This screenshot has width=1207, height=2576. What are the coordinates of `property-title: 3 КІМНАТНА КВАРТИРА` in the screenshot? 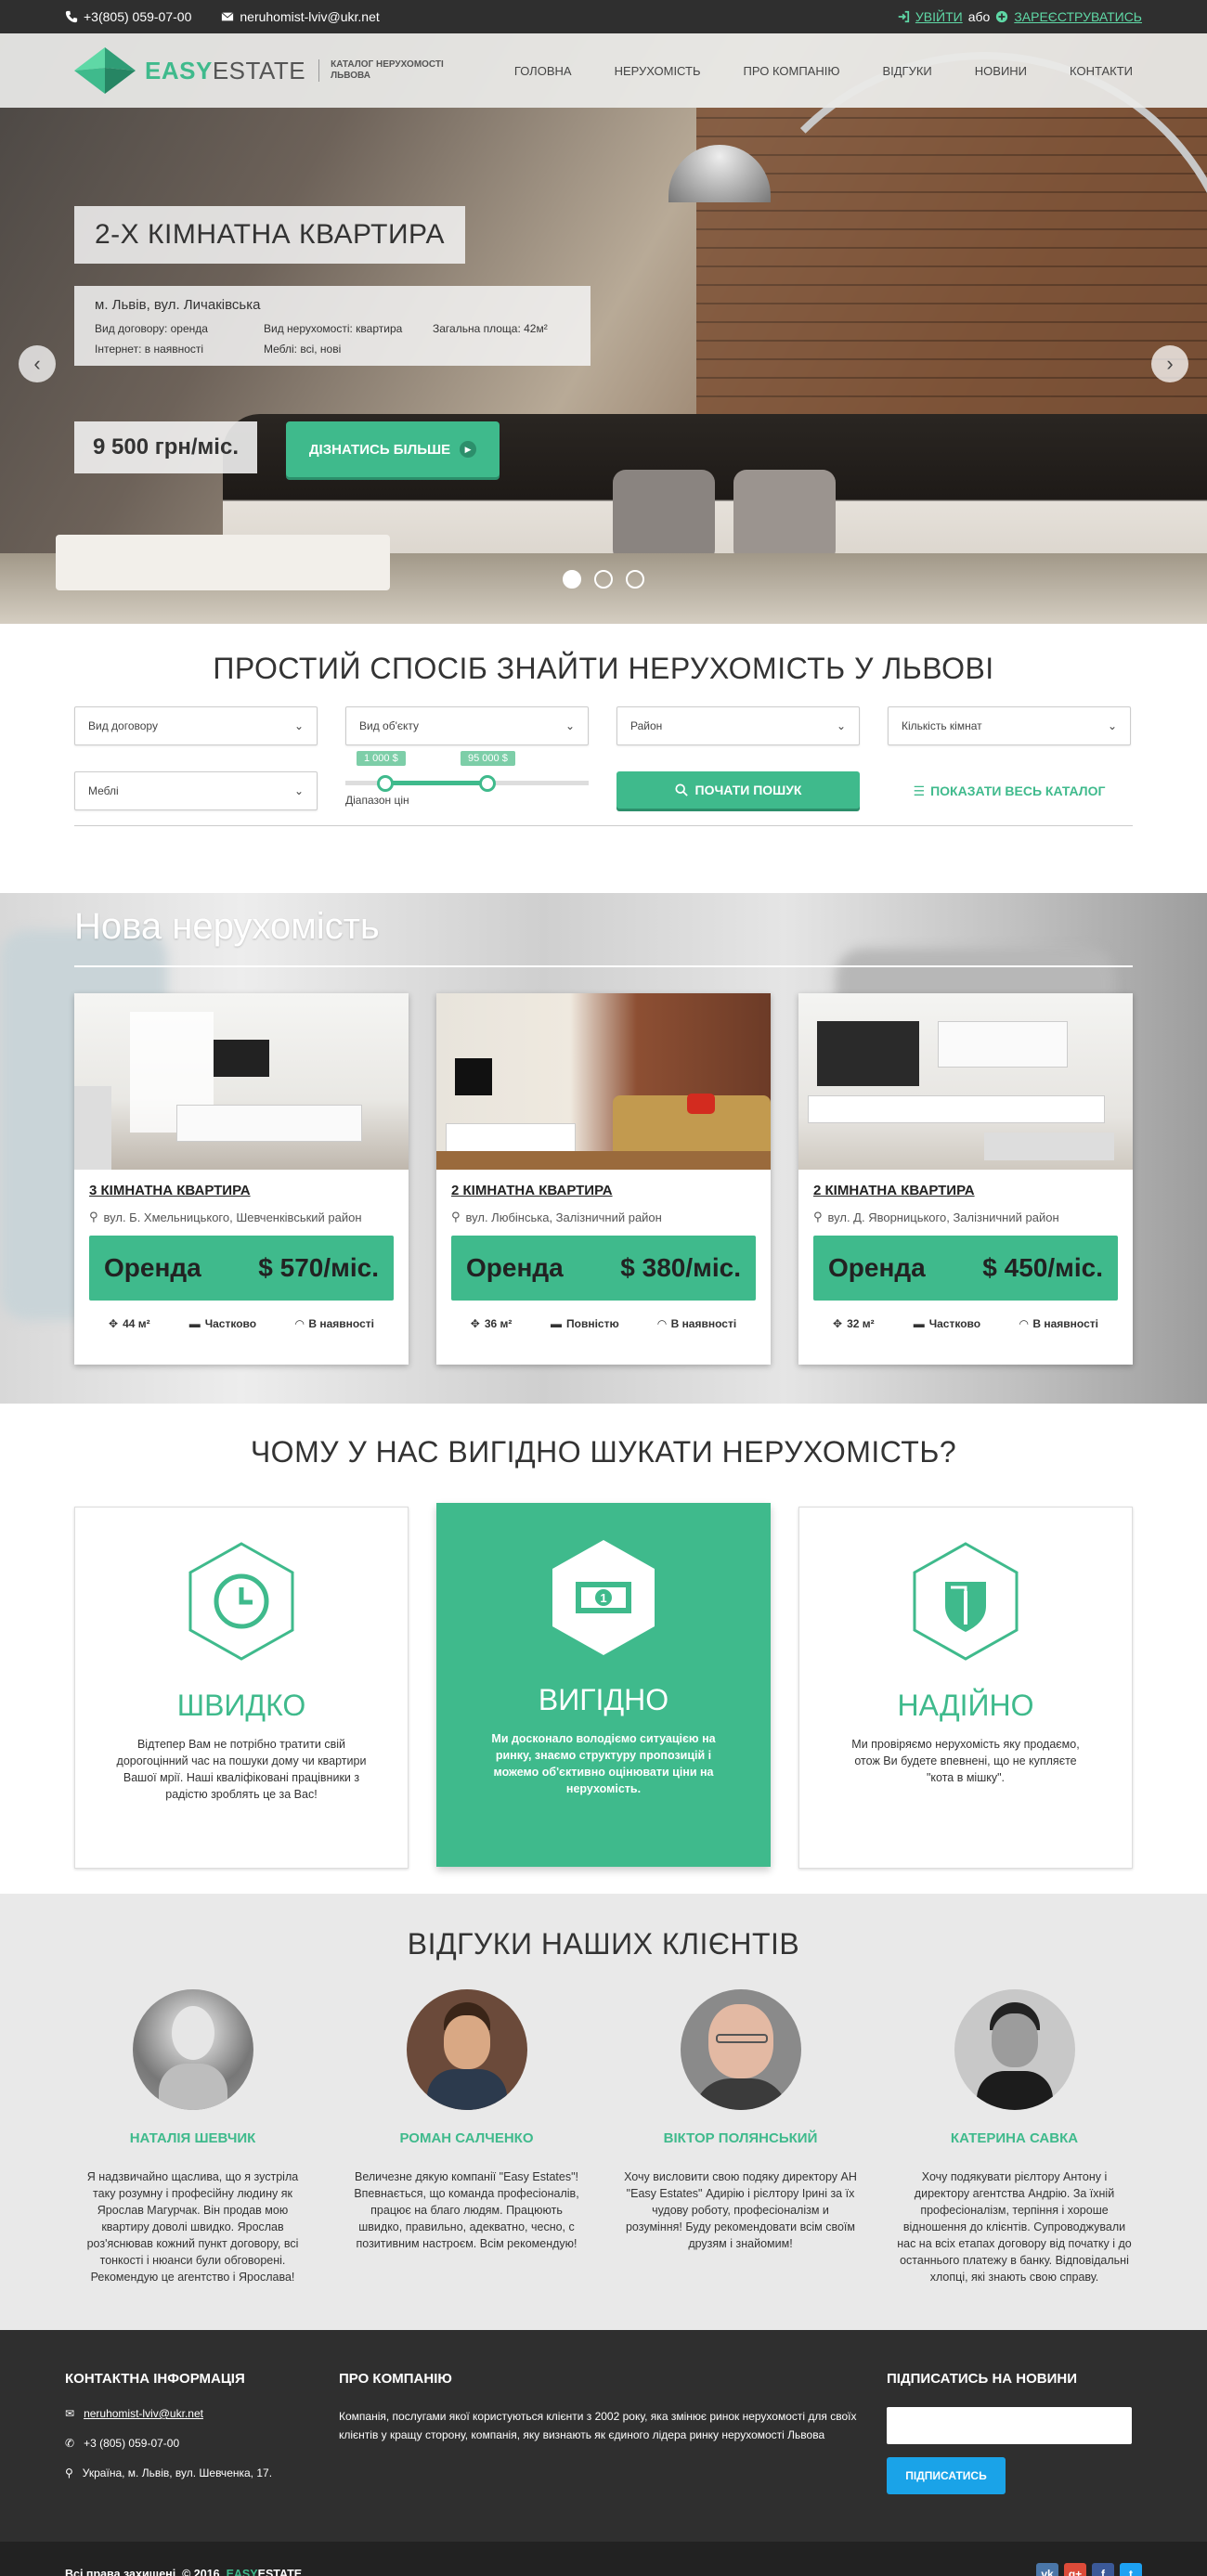 It's located at (242, 1190).